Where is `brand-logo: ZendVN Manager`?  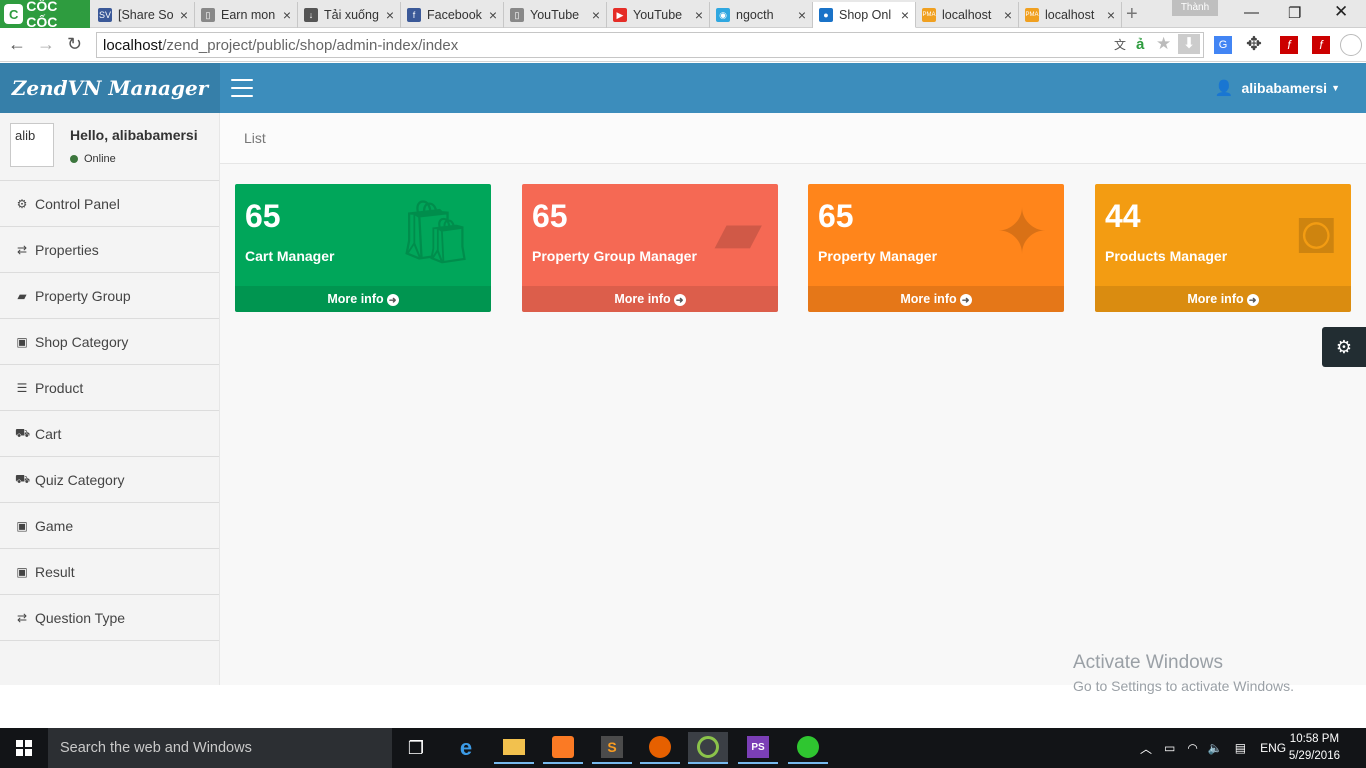 brand-logo: ZendVN Manager is located at coordinates (110, 88).